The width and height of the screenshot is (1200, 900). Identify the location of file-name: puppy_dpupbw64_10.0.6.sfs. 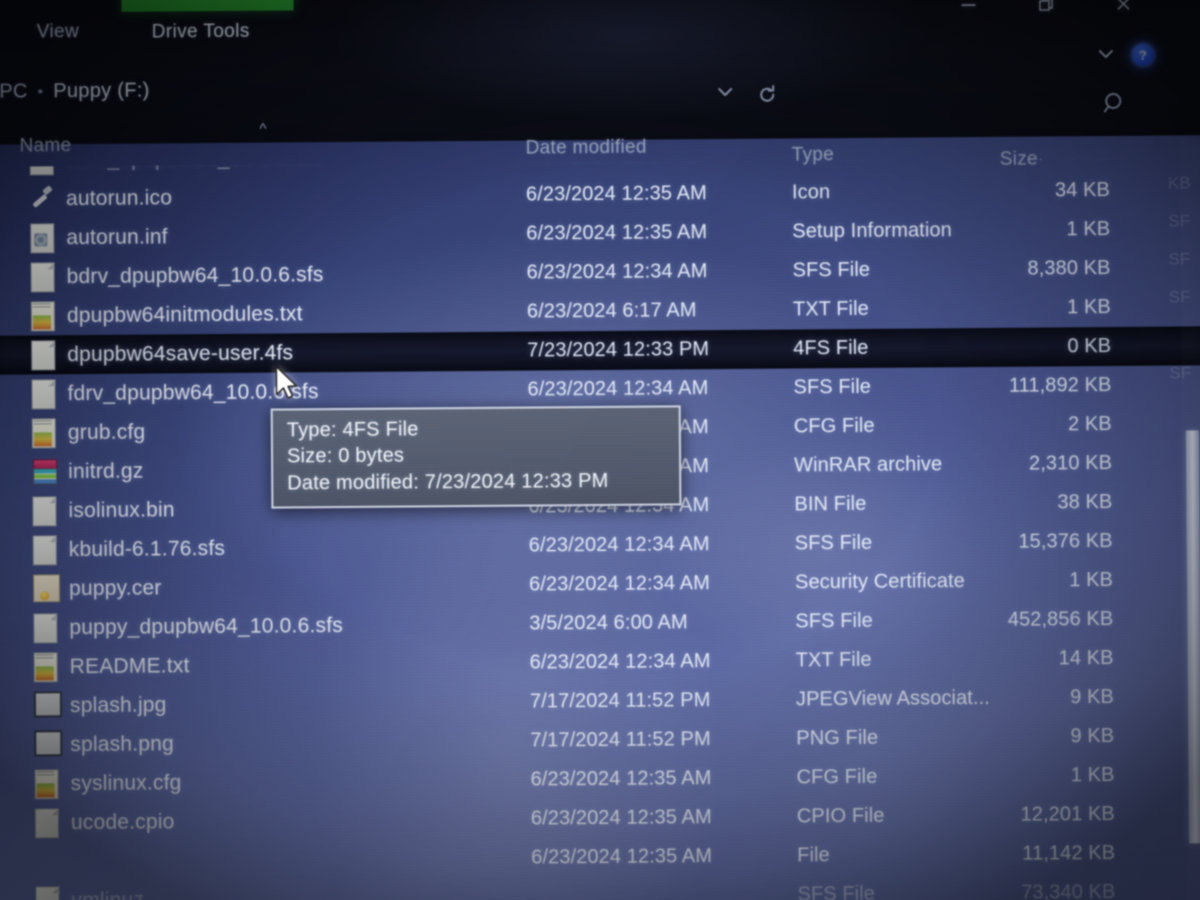
(206, 626).